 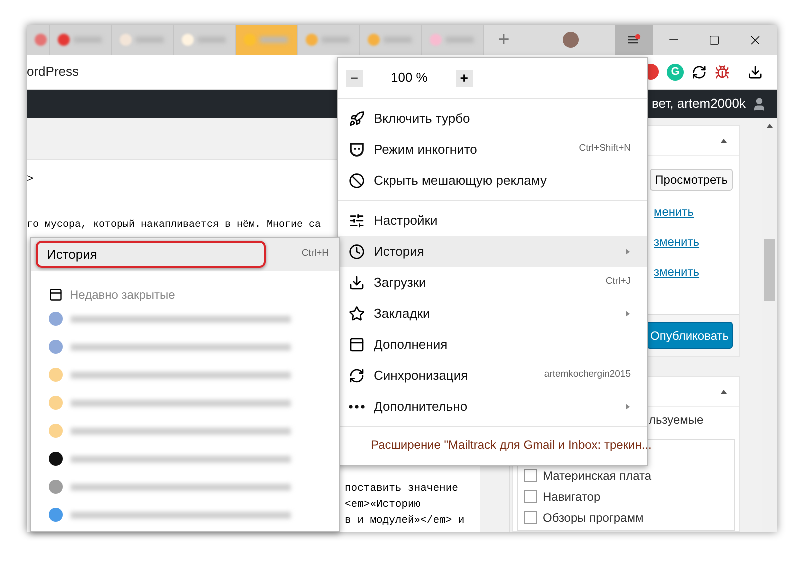 What do you see at coordinates (605, 149) in the screenshot?
I see `shortcut-text: Ctrl+Shift+N` at bounding box center [605, 149].